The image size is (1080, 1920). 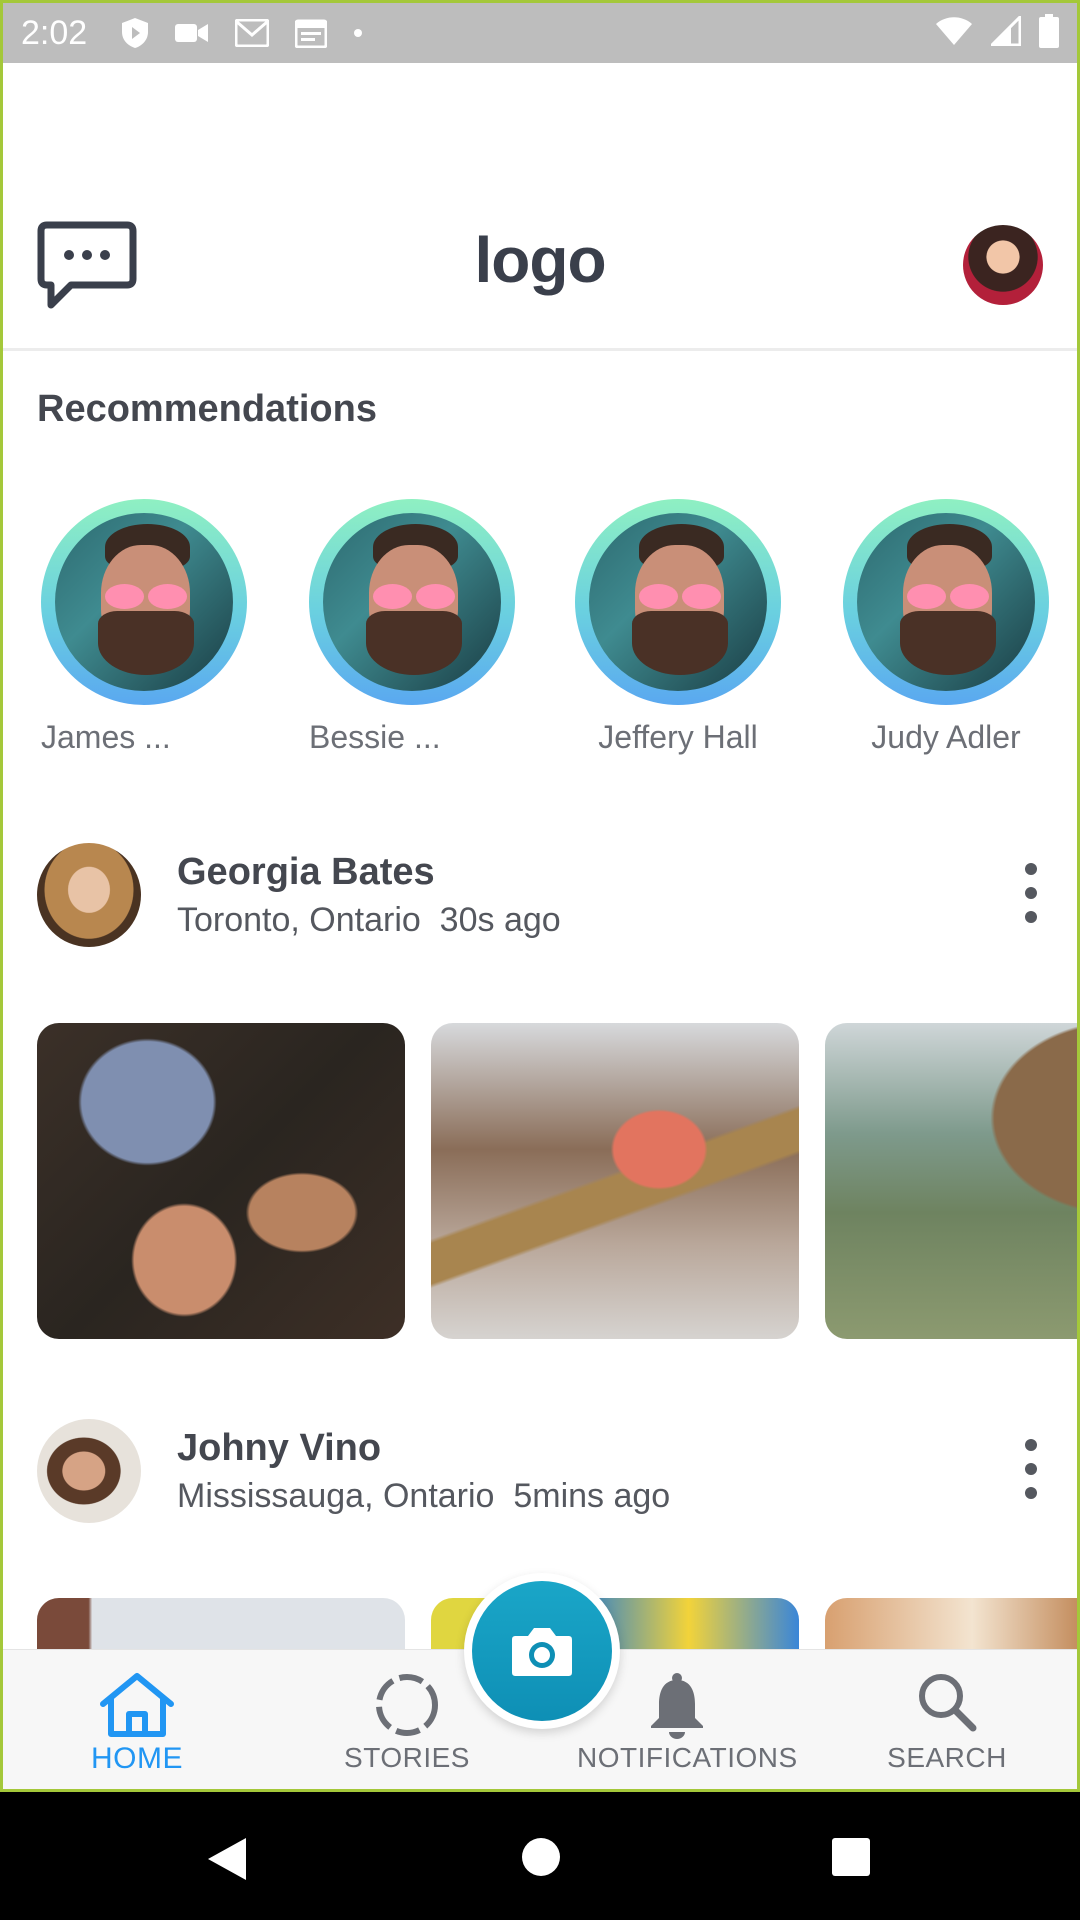 What do you see at coordinates (541, 1859) in the screenshot?
I see `home-button-icon` at bounding box center [541, 1859].